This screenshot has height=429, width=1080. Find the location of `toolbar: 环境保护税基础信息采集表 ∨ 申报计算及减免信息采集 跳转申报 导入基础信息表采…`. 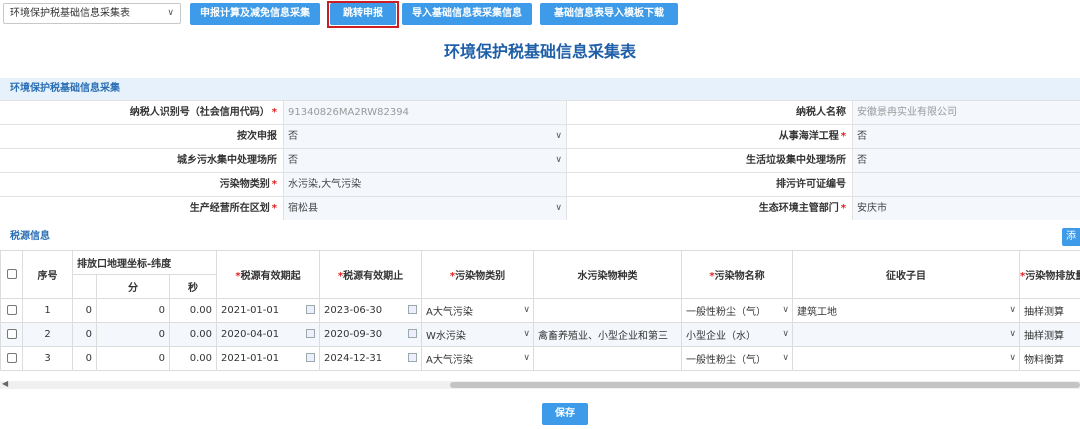

toolbar: 环境保护税基础信息采集表 ∨ 申报计算及减免信息采集 跳转申报 导入基础信息表采… is located at coordinates (540, 16).